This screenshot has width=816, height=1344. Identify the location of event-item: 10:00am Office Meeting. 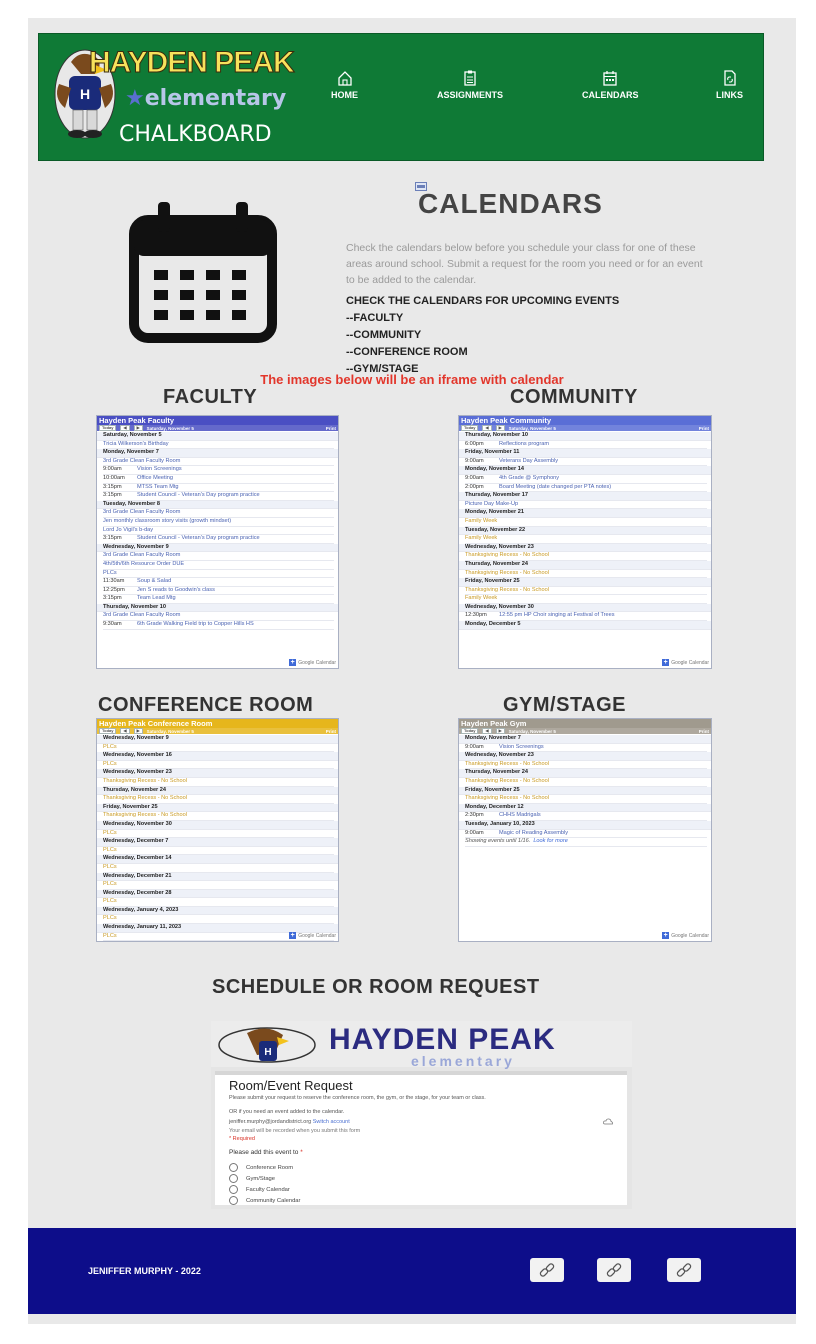
(218, 479).